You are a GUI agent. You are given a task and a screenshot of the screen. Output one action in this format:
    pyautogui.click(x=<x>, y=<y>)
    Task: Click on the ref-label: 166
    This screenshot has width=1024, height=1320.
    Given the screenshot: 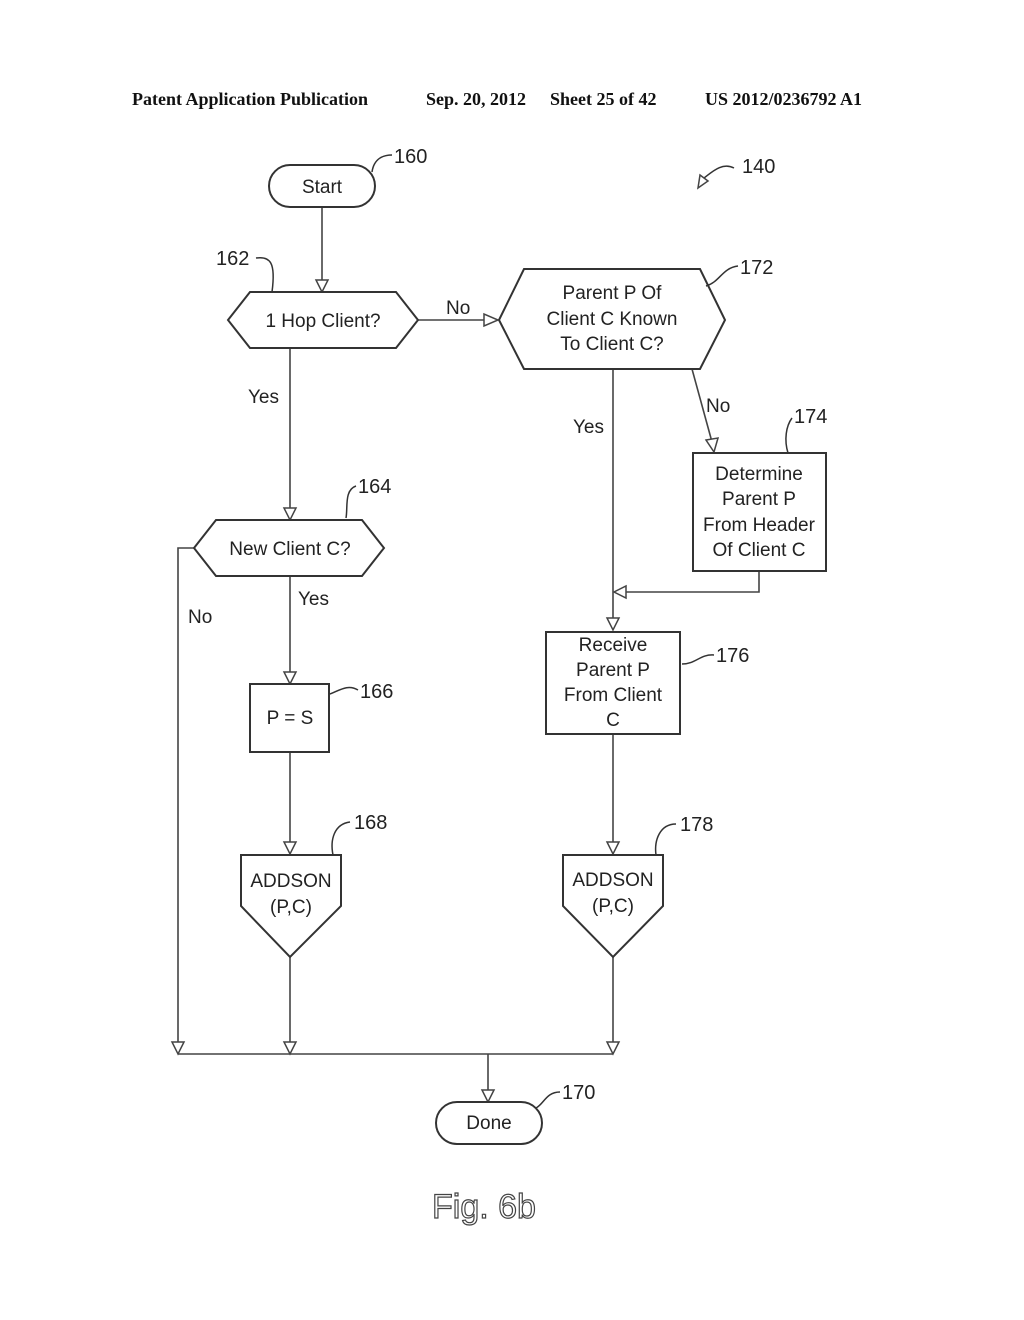 What is the action you would take?
    pyautogui.click(x=376, y=692)
    